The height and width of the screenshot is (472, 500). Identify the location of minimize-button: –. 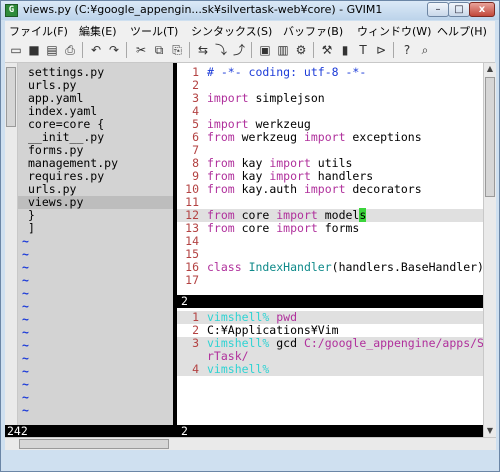
(438, 9).